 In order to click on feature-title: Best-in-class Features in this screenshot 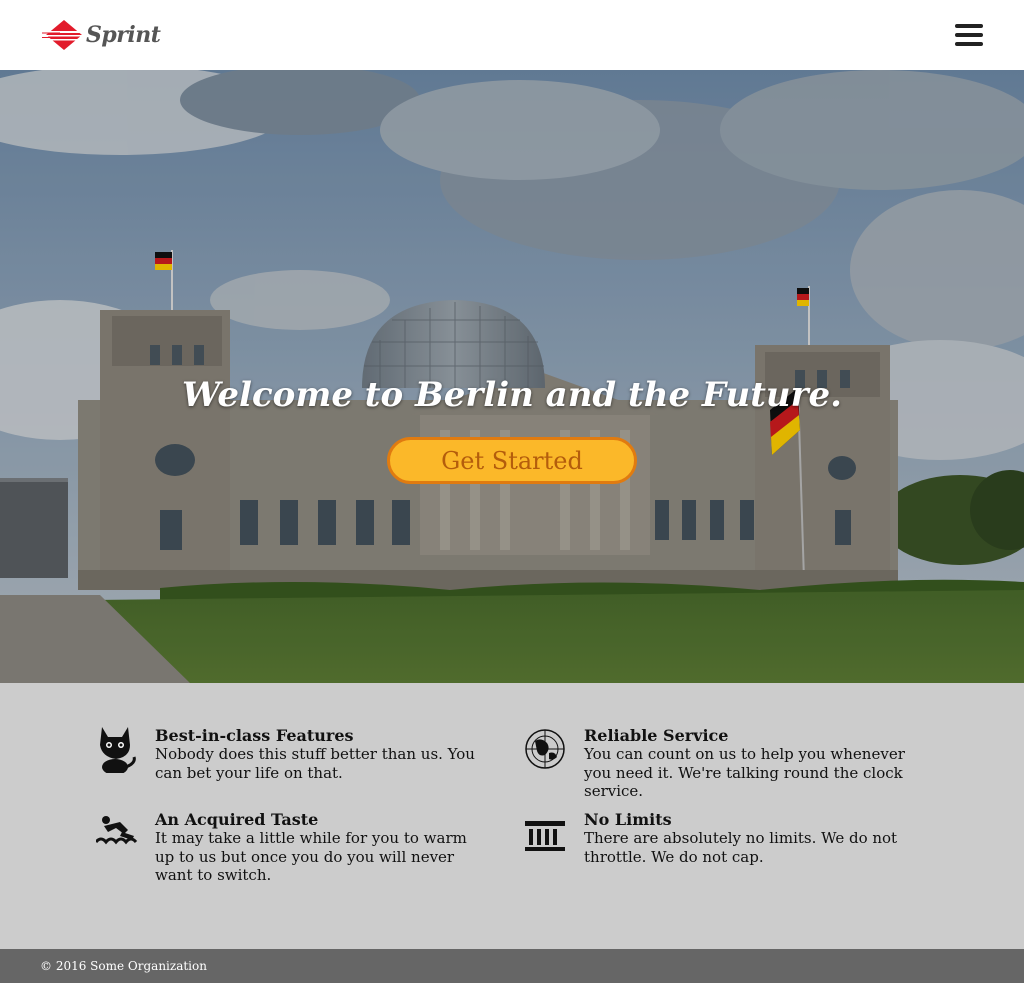, I will do `click(254, 735)`.